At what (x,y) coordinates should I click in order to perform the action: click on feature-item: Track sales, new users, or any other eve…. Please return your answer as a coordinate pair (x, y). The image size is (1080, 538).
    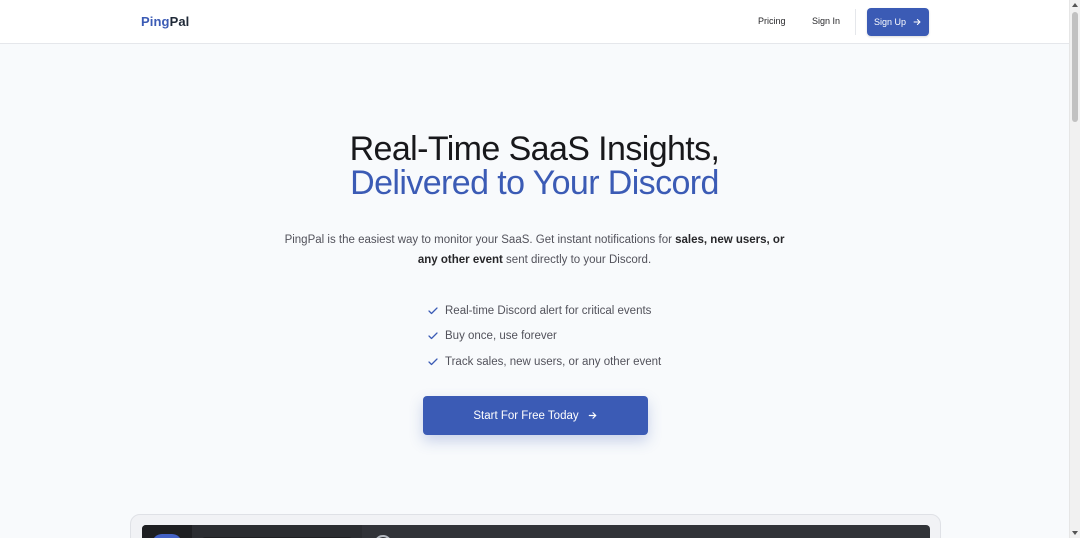
    Looking at the image, I should click on (544, 362).